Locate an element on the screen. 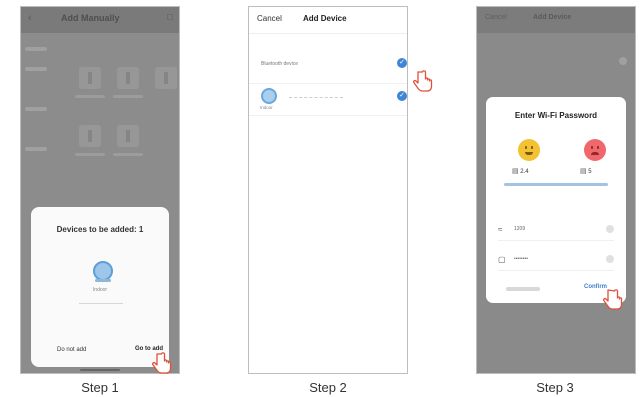 The height and width of the screenshot is (397, 641). dialog-title: Enter Wi-Fi Password is located at coordinates (556, 115).